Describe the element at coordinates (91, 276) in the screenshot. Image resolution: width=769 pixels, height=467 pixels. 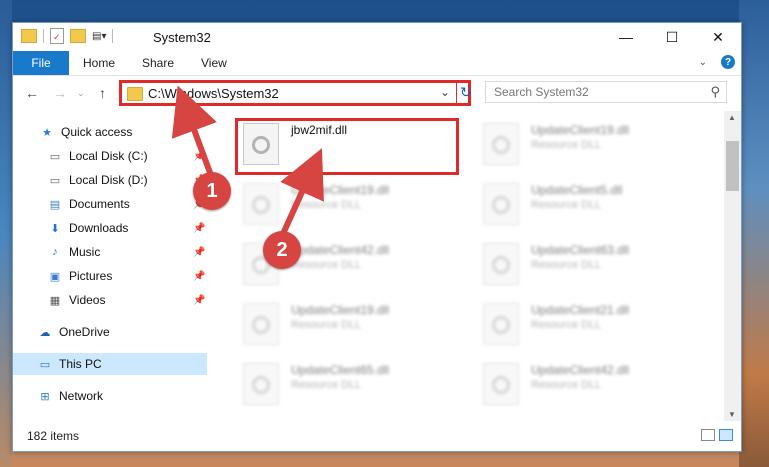
I see `sidebar-item-label: Pictures` at that location.